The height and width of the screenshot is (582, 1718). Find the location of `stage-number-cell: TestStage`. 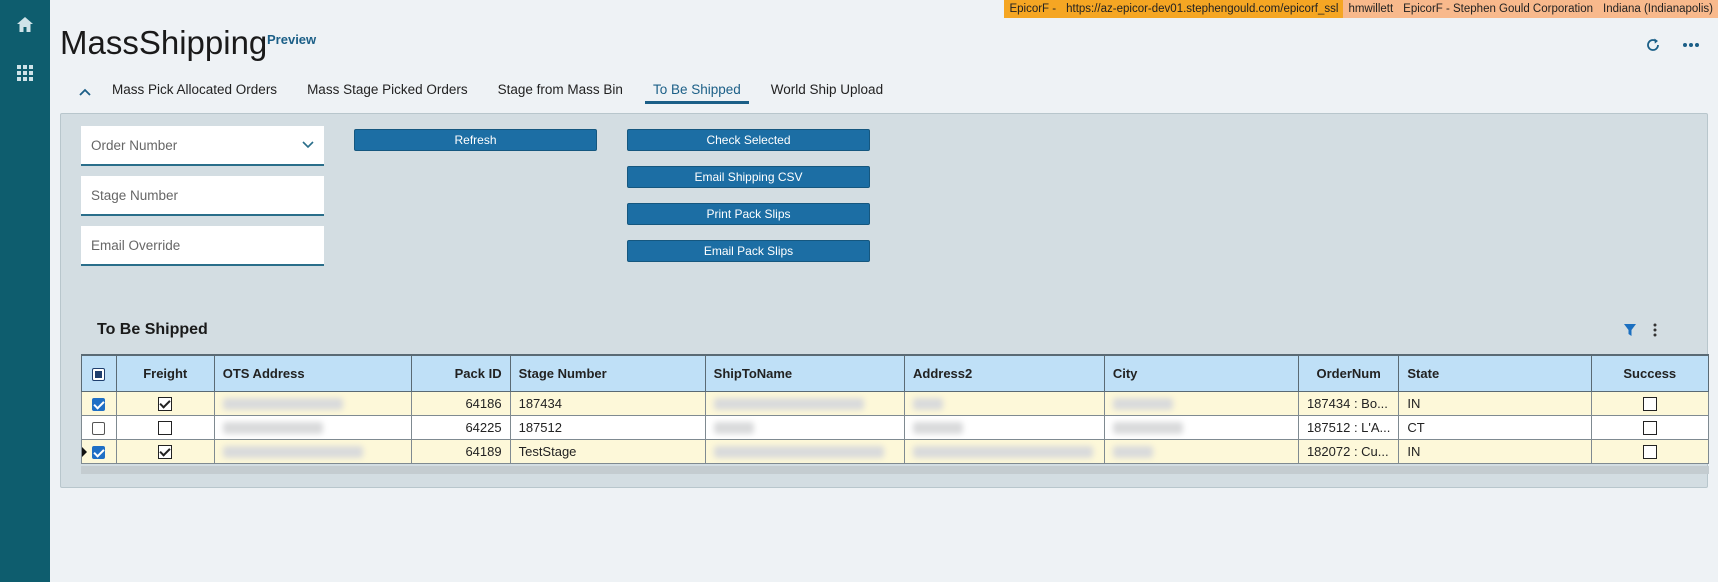

stage-number-cell: TestStage is located at coordinates (607, 451).